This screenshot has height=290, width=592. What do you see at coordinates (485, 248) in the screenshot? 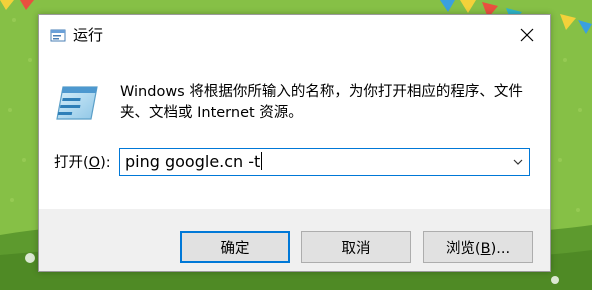
I see `browse-label-access-key: B` at bounding box center [485, 248].